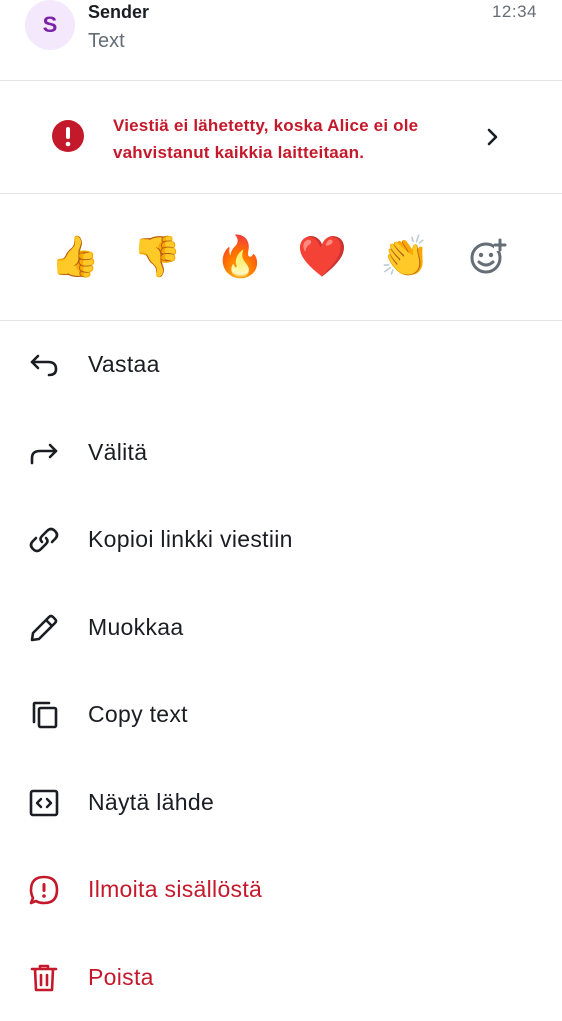  Describe the element at coordinates (151, 802) in the screenshot. I see `menu-item-label: Näytä lähde` at that location.